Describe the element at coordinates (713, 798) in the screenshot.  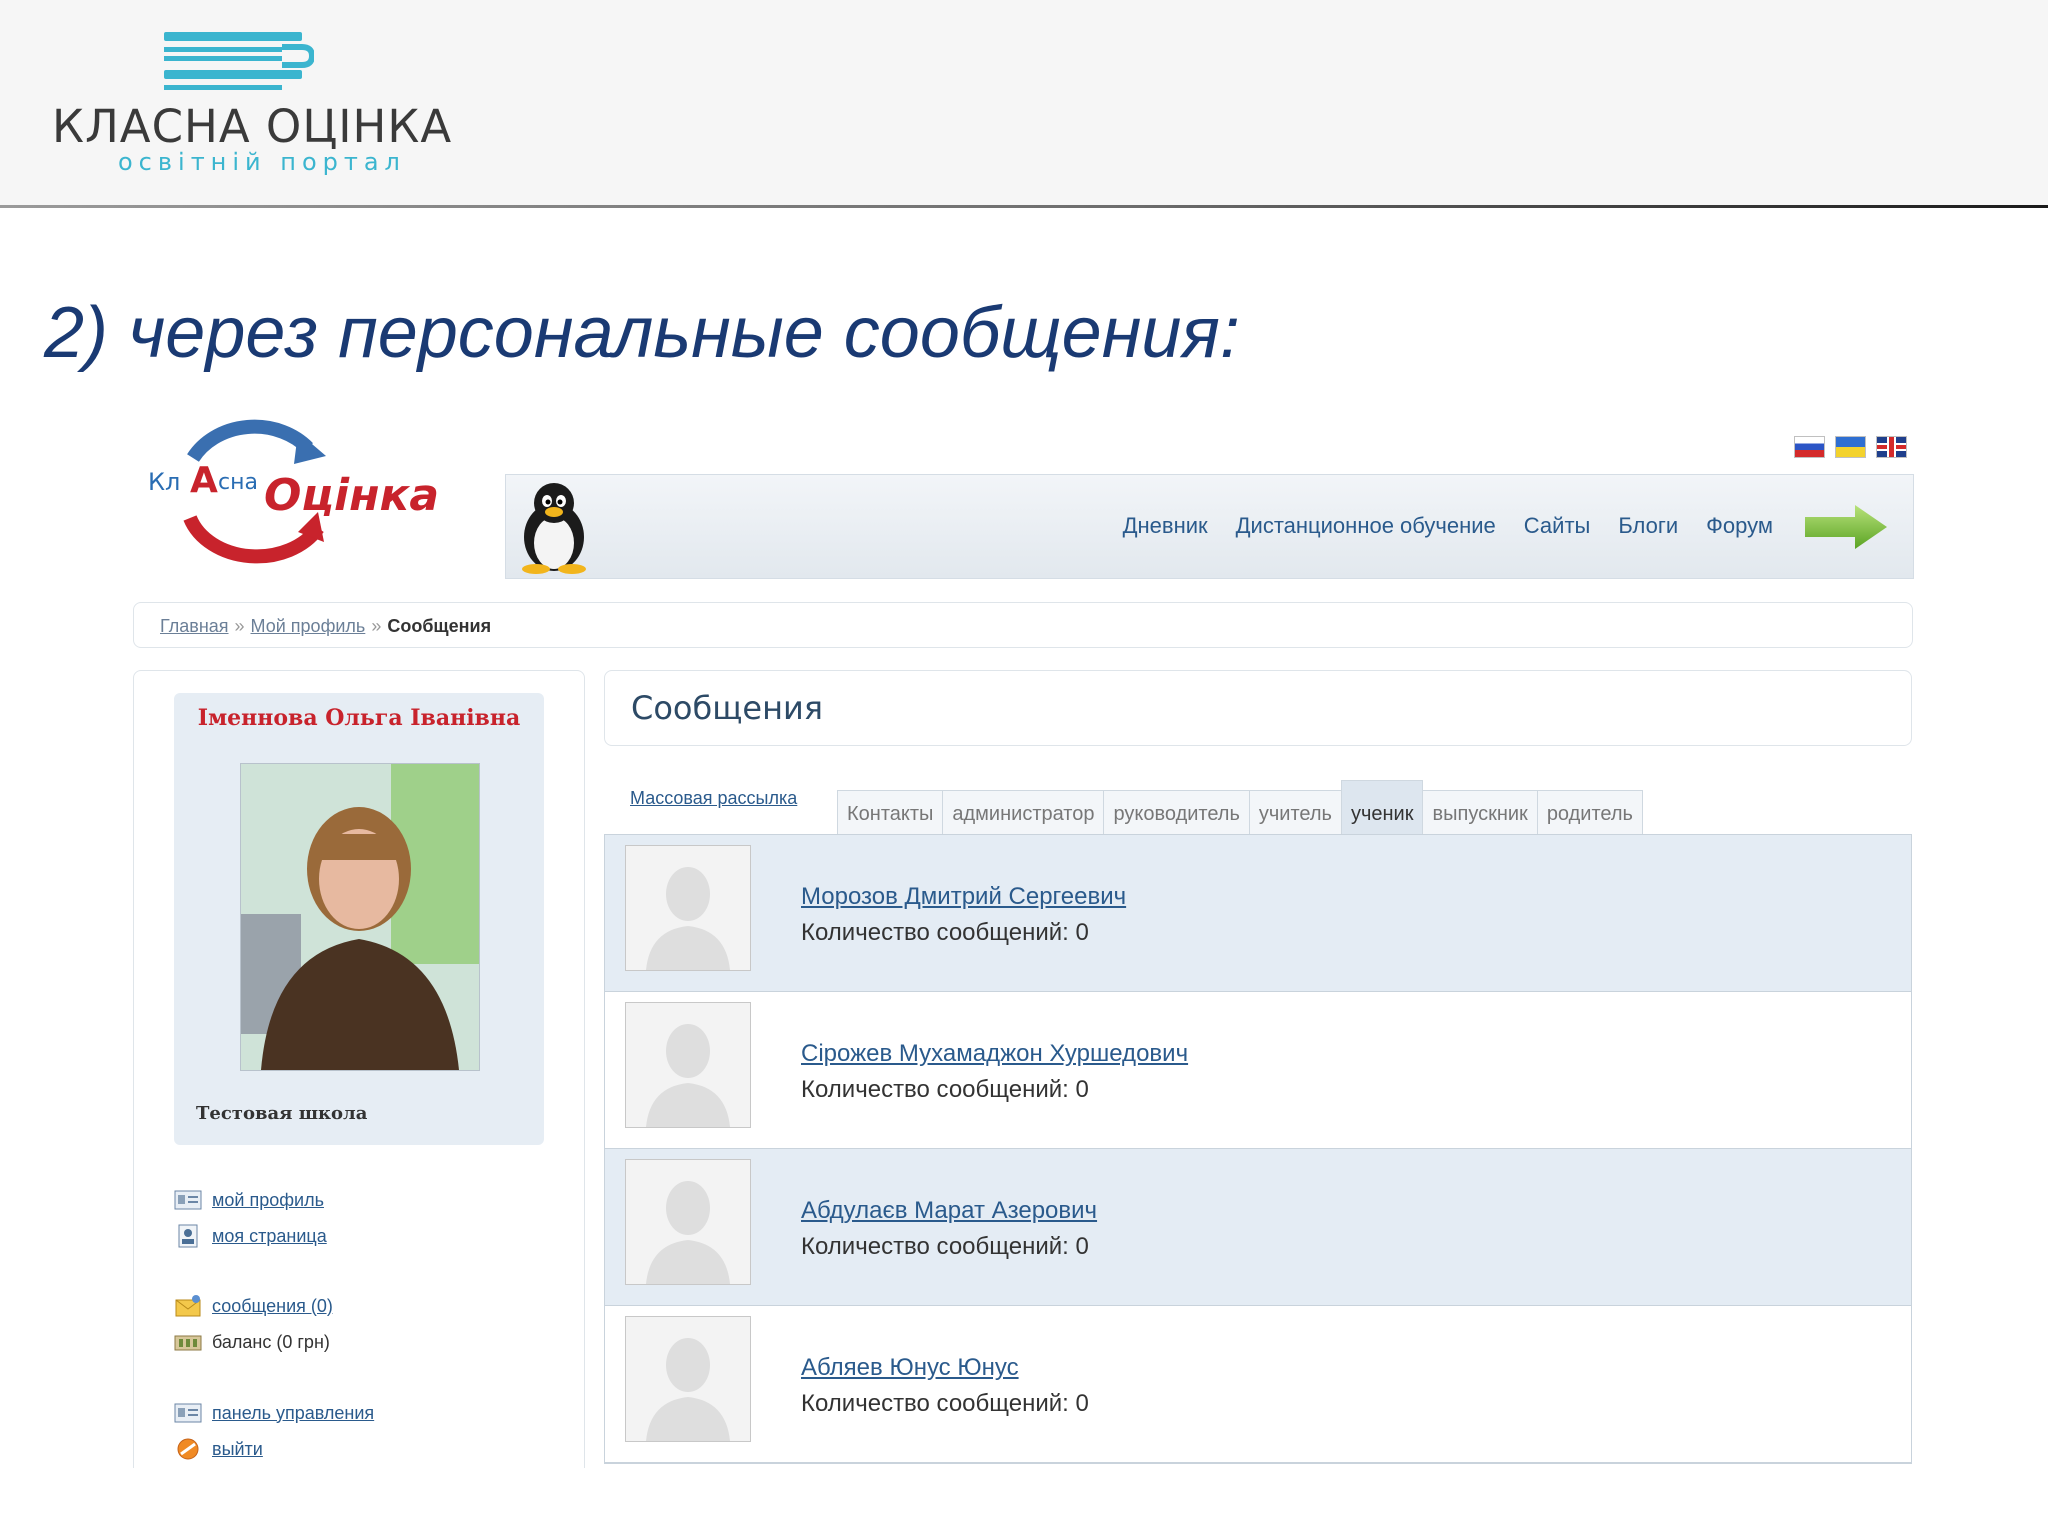
I see `mass-mailing-link: Массовая рассылка` at that location.